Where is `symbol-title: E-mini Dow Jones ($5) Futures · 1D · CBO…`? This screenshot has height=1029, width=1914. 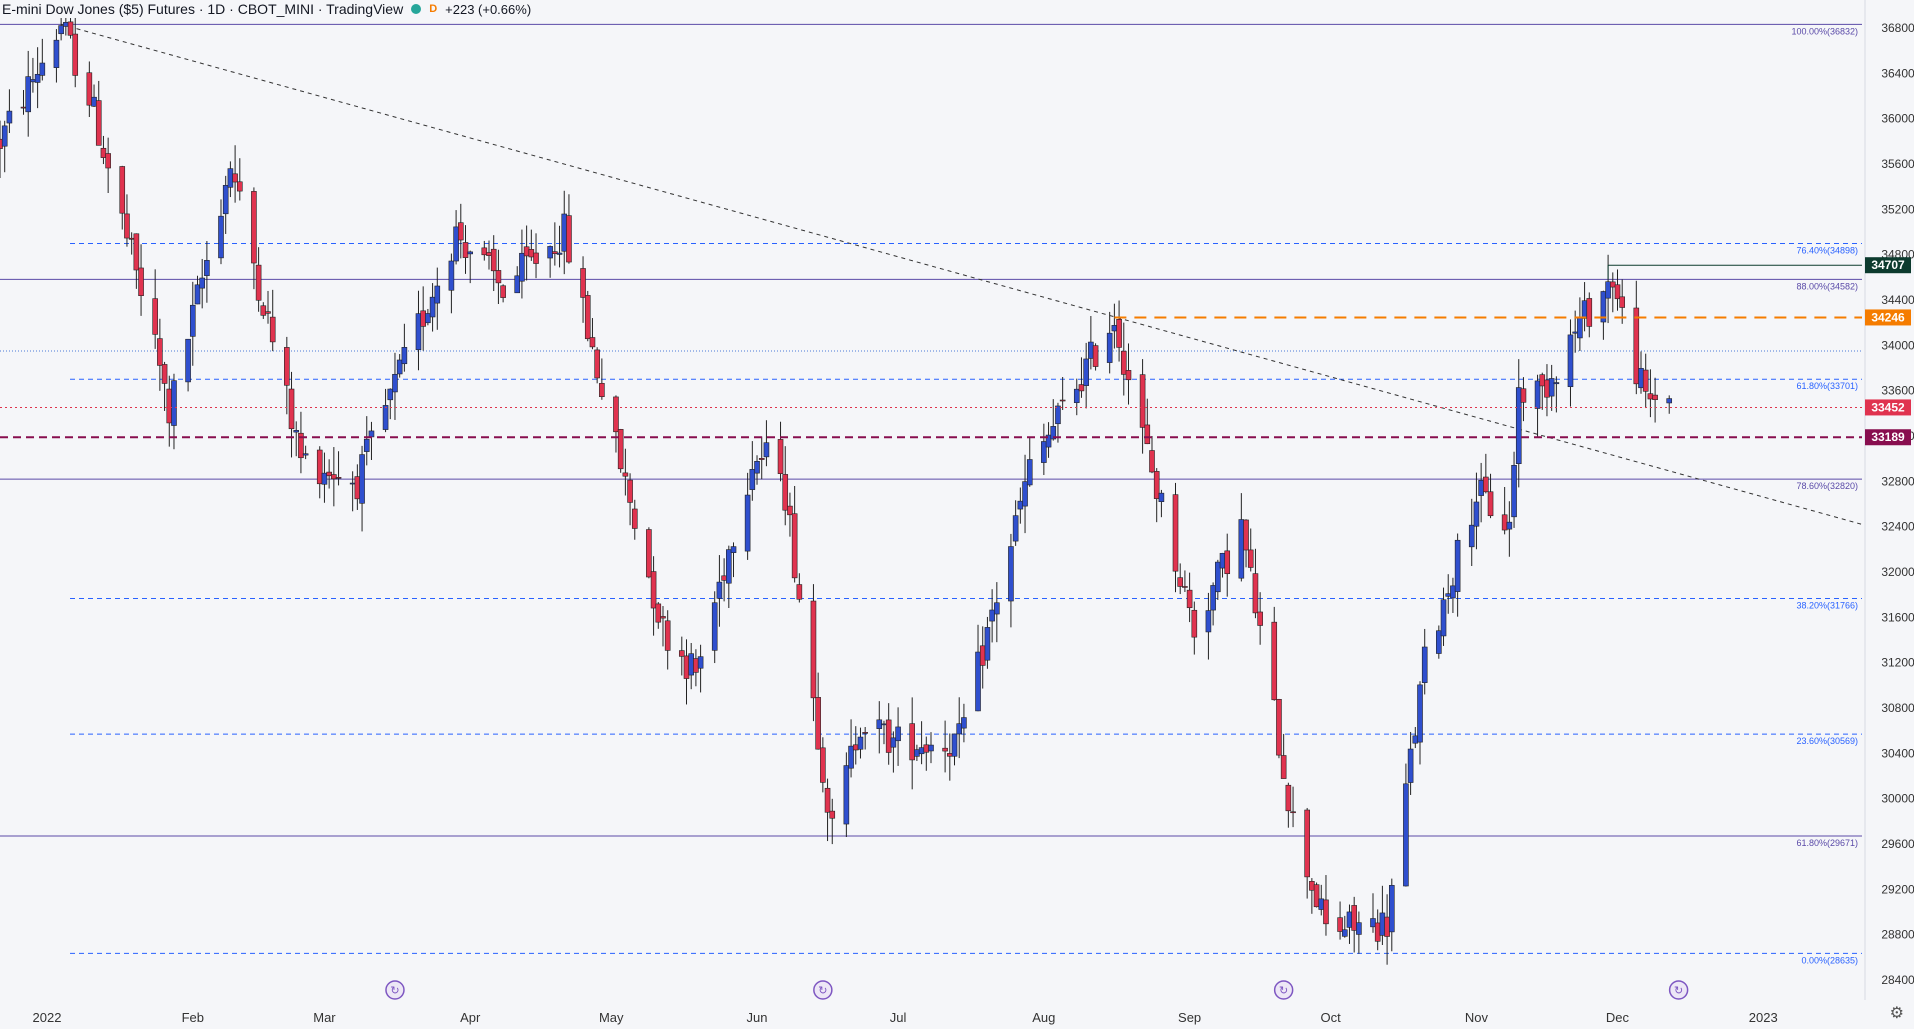 symbol-title: E-mini Dow Jones ($5) Futures · 1D · CBO… is located at coordinates (201, 9).